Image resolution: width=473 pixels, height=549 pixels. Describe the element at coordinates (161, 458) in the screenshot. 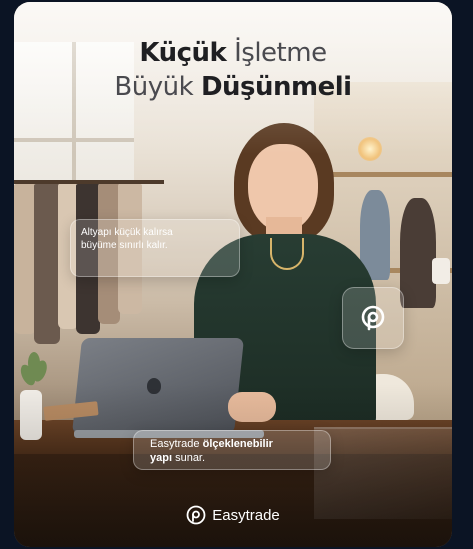

I see `callout-scalable-bold-2: yapı` at that location.